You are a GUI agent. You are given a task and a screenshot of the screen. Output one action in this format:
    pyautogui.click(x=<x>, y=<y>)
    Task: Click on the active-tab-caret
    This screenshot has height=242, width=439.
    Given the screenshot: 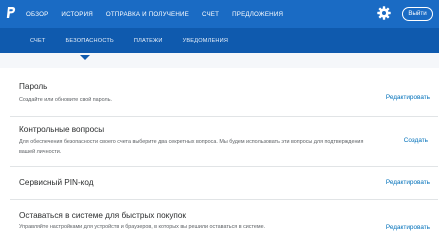 What is the action you would take?
    pyautogui.click(x=85, y=57)
    